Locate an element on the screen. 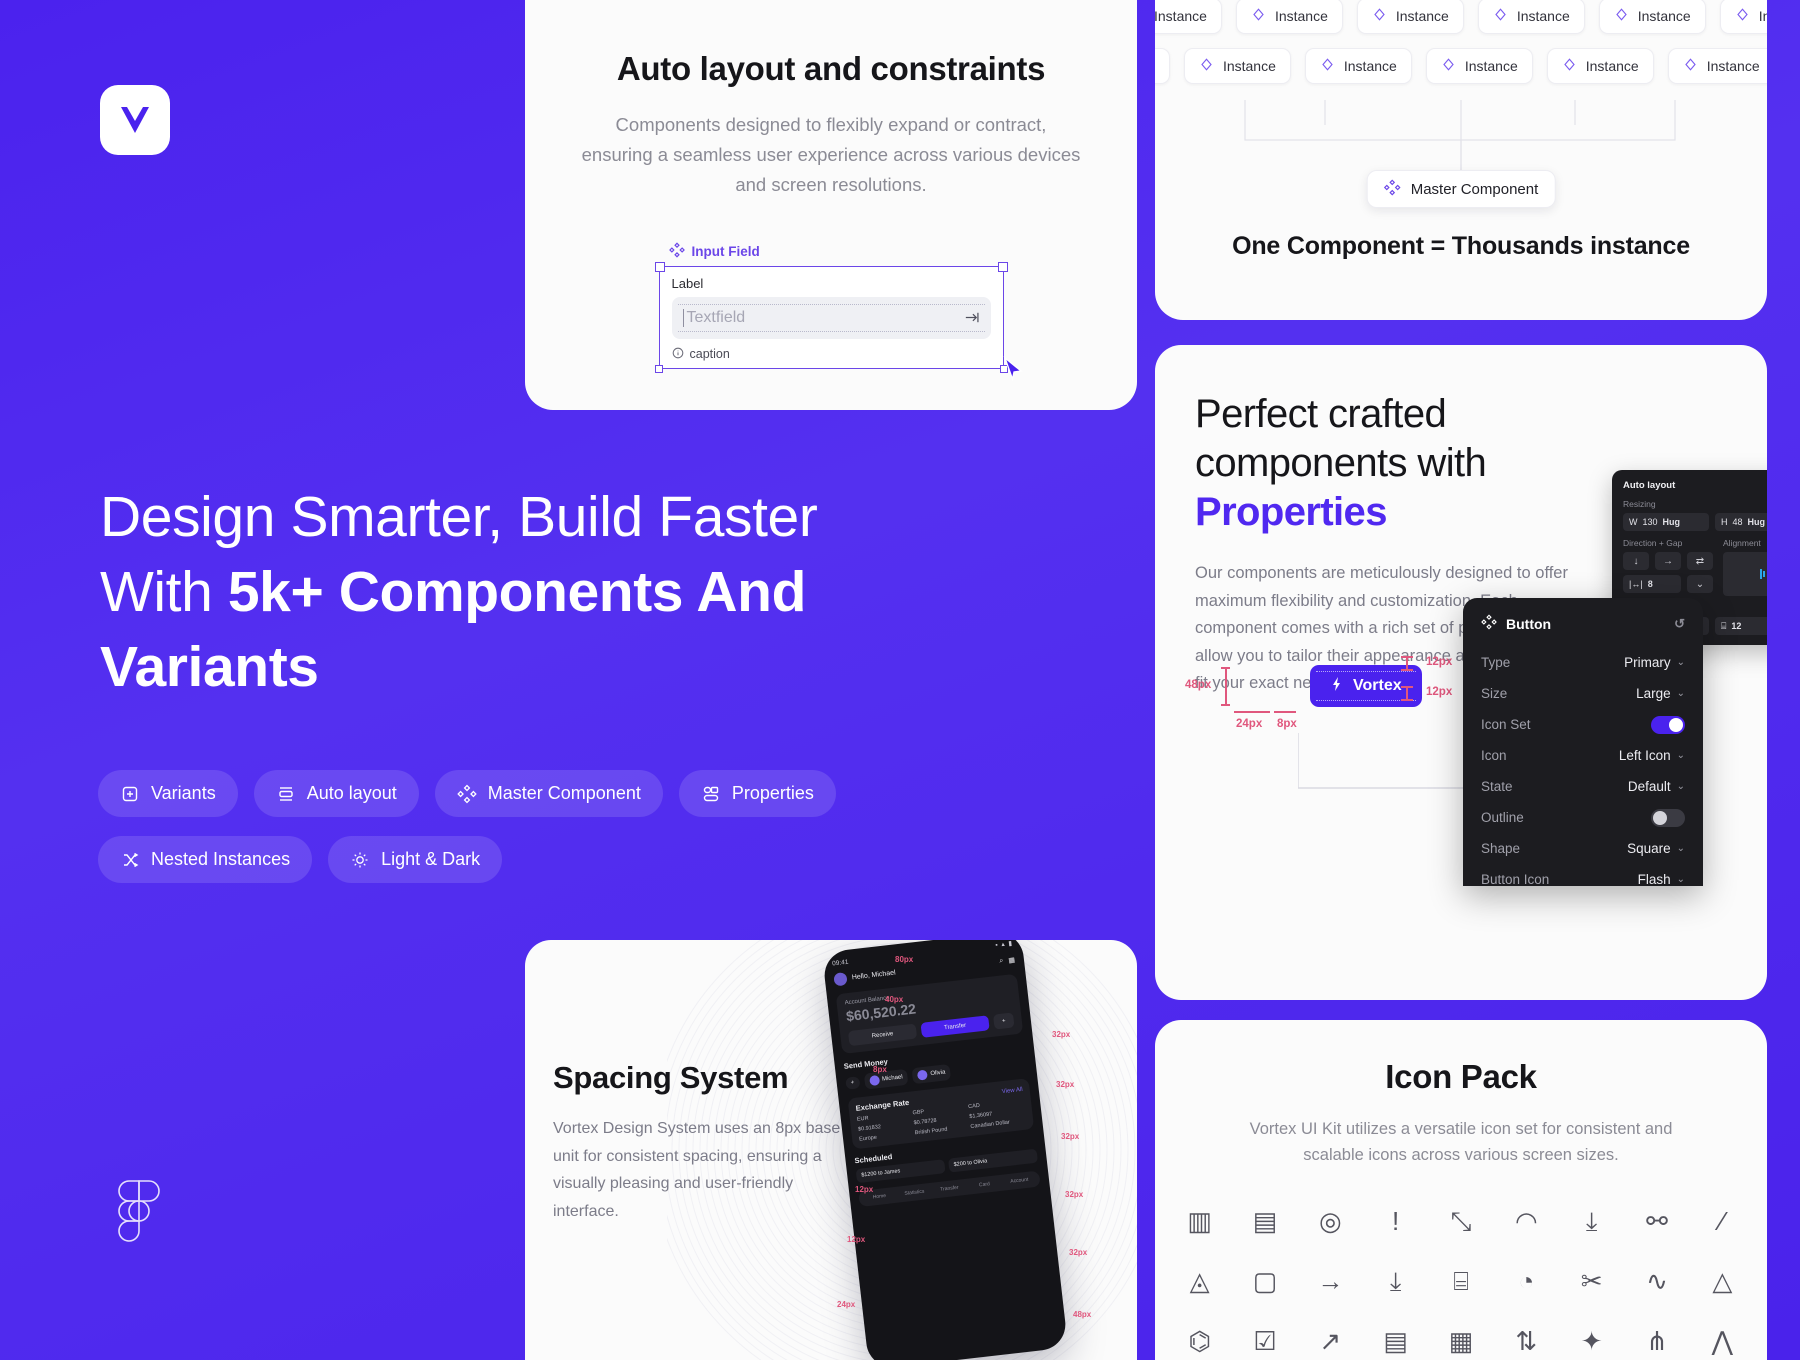 The width and height of the screenshot is (1800, 1360). property-value-label: Square is located at coordinates (1649, 848).